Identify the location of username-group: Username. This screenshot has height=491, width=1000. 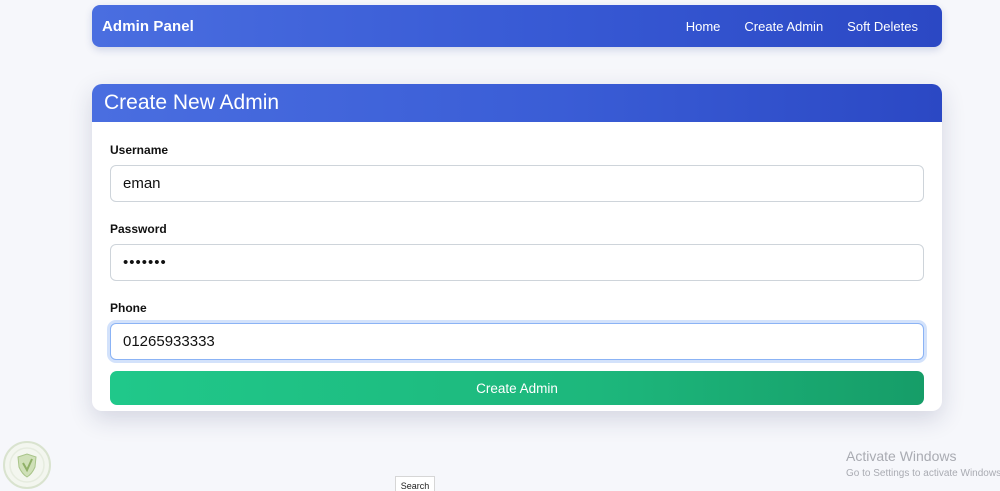
(517, 172).